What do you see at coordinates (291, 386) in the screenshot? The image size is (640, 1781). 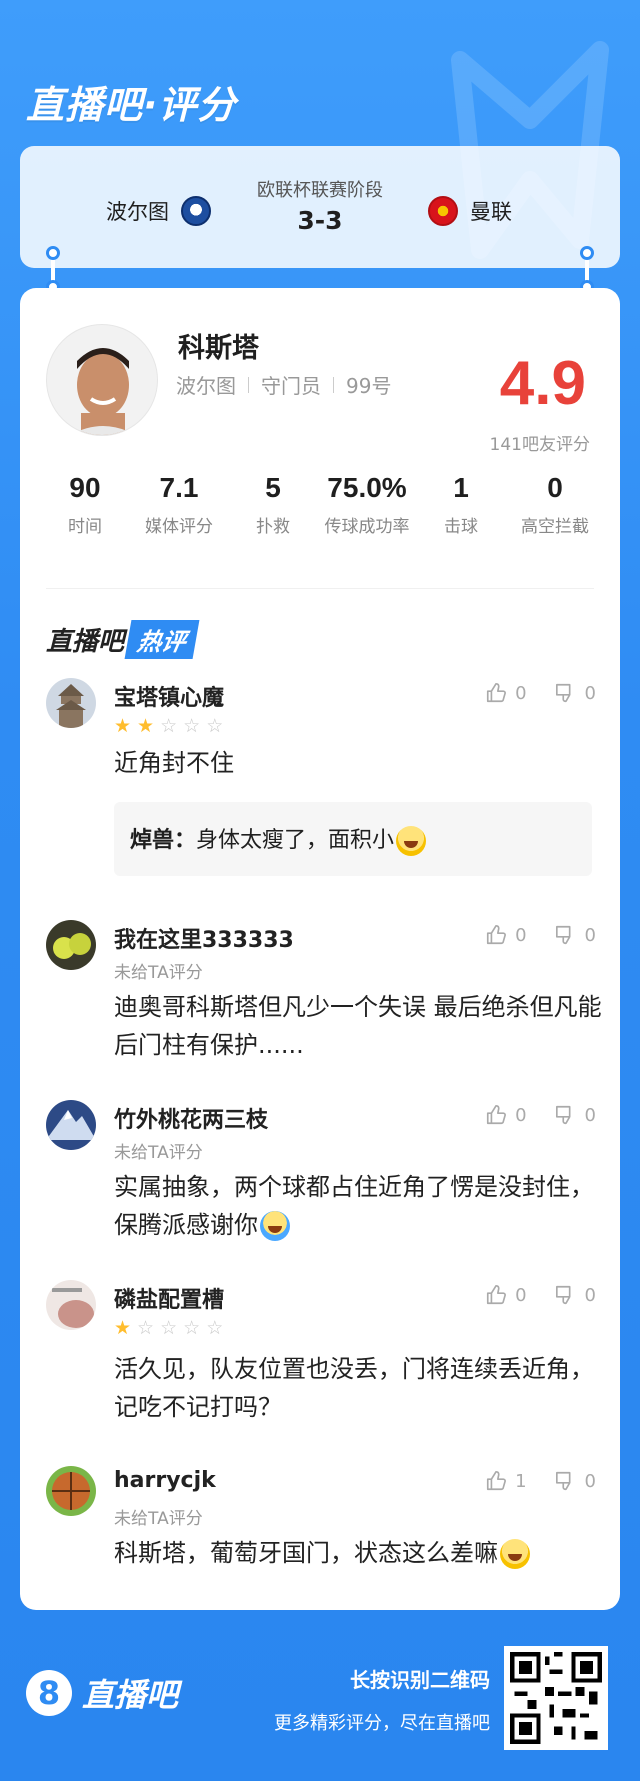 I see `player-position: 守门员` at bounding box center [291, 386].